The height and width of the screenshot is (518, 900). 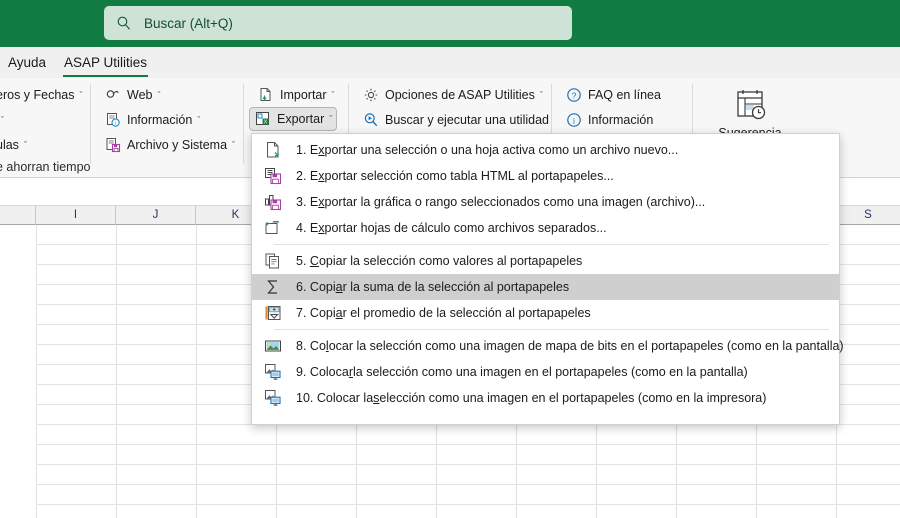 I want to click on menu-item-number: 5., so click(x=301, y=261).